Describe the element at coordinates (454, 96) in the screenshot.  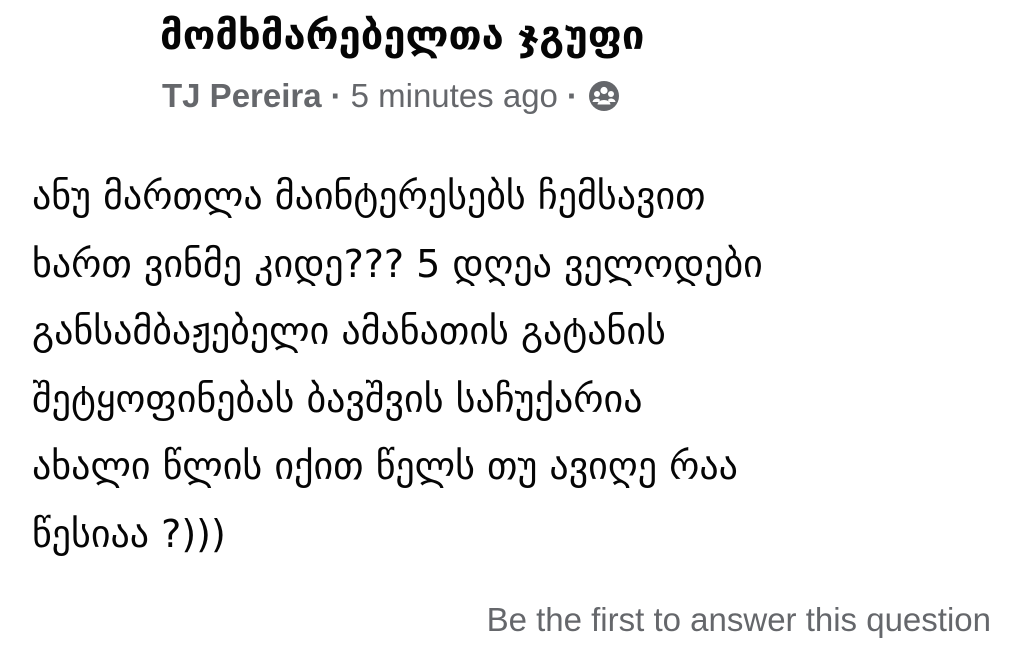
I see `post-timestamp: 5 minutes ago` at that location.